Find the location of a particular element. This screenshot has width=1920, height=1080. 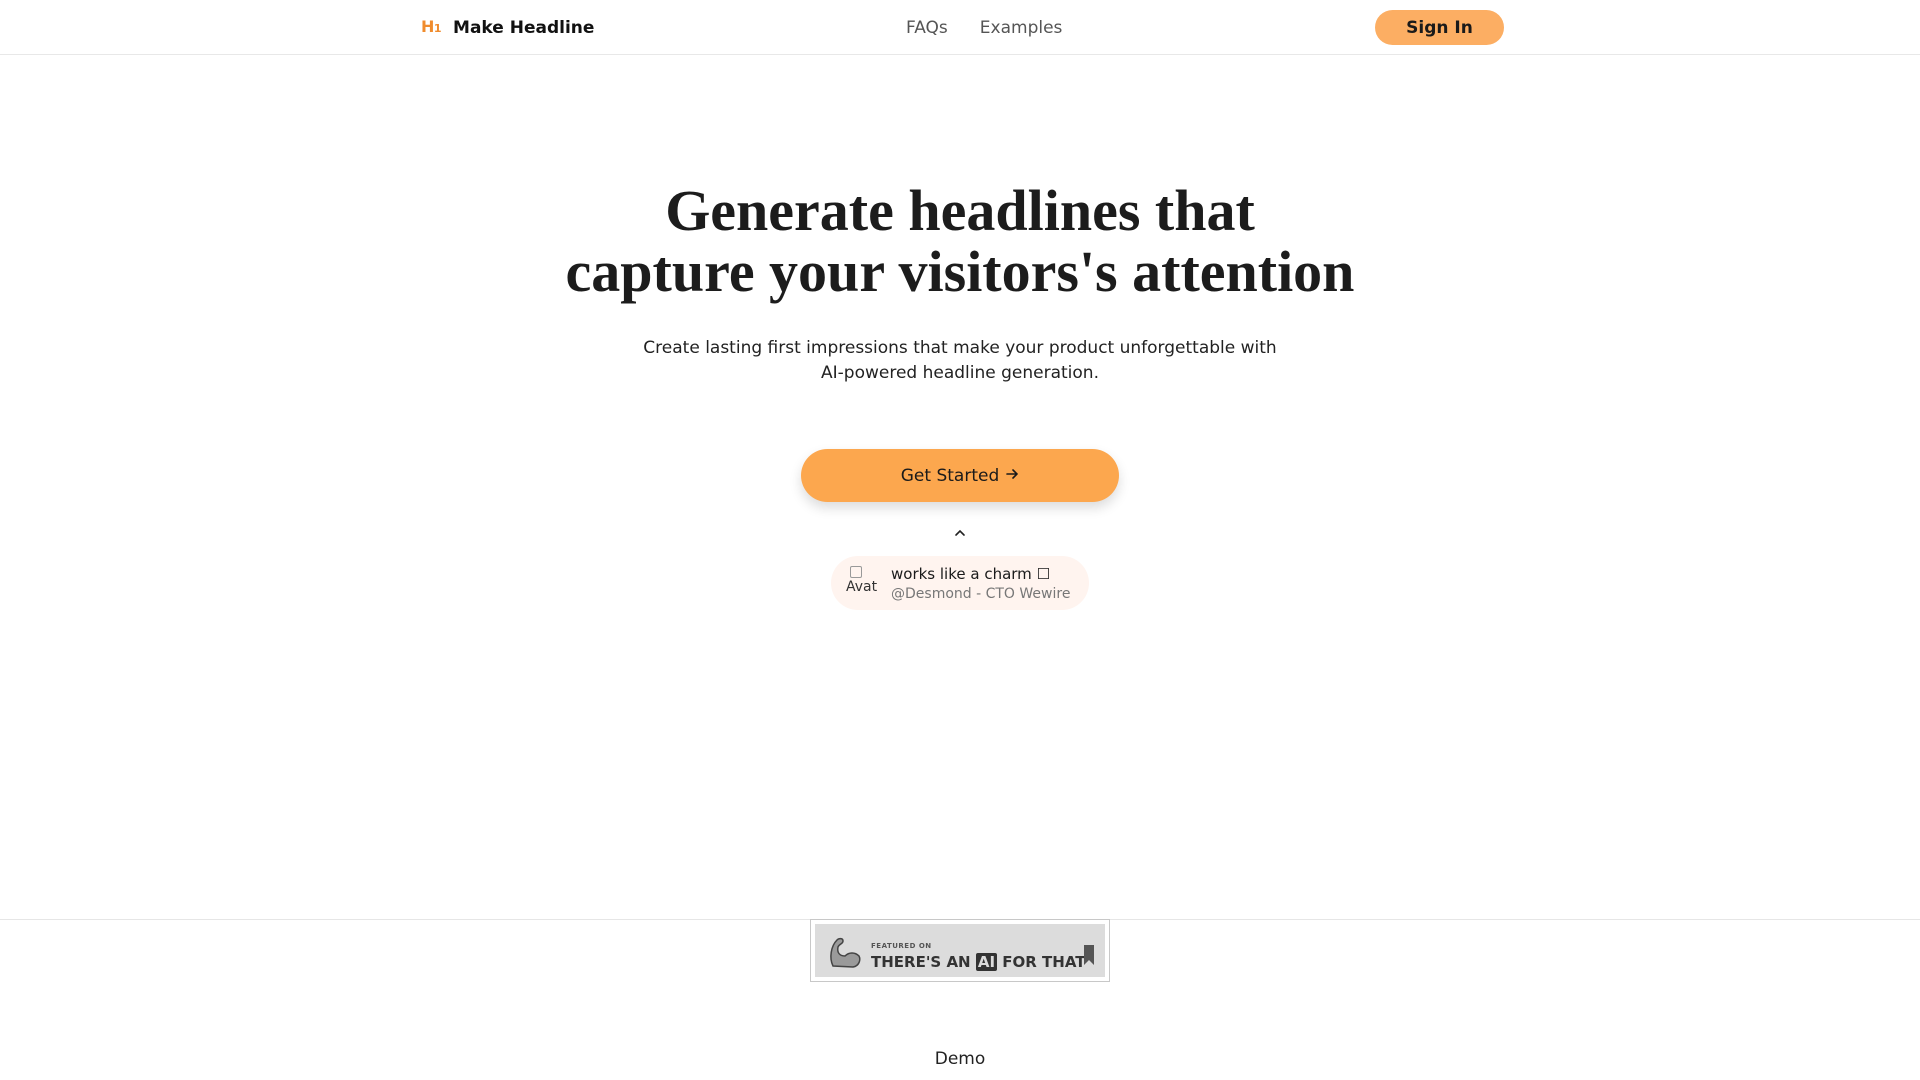

chevron-up-icon is located at coordinates (960, 533).